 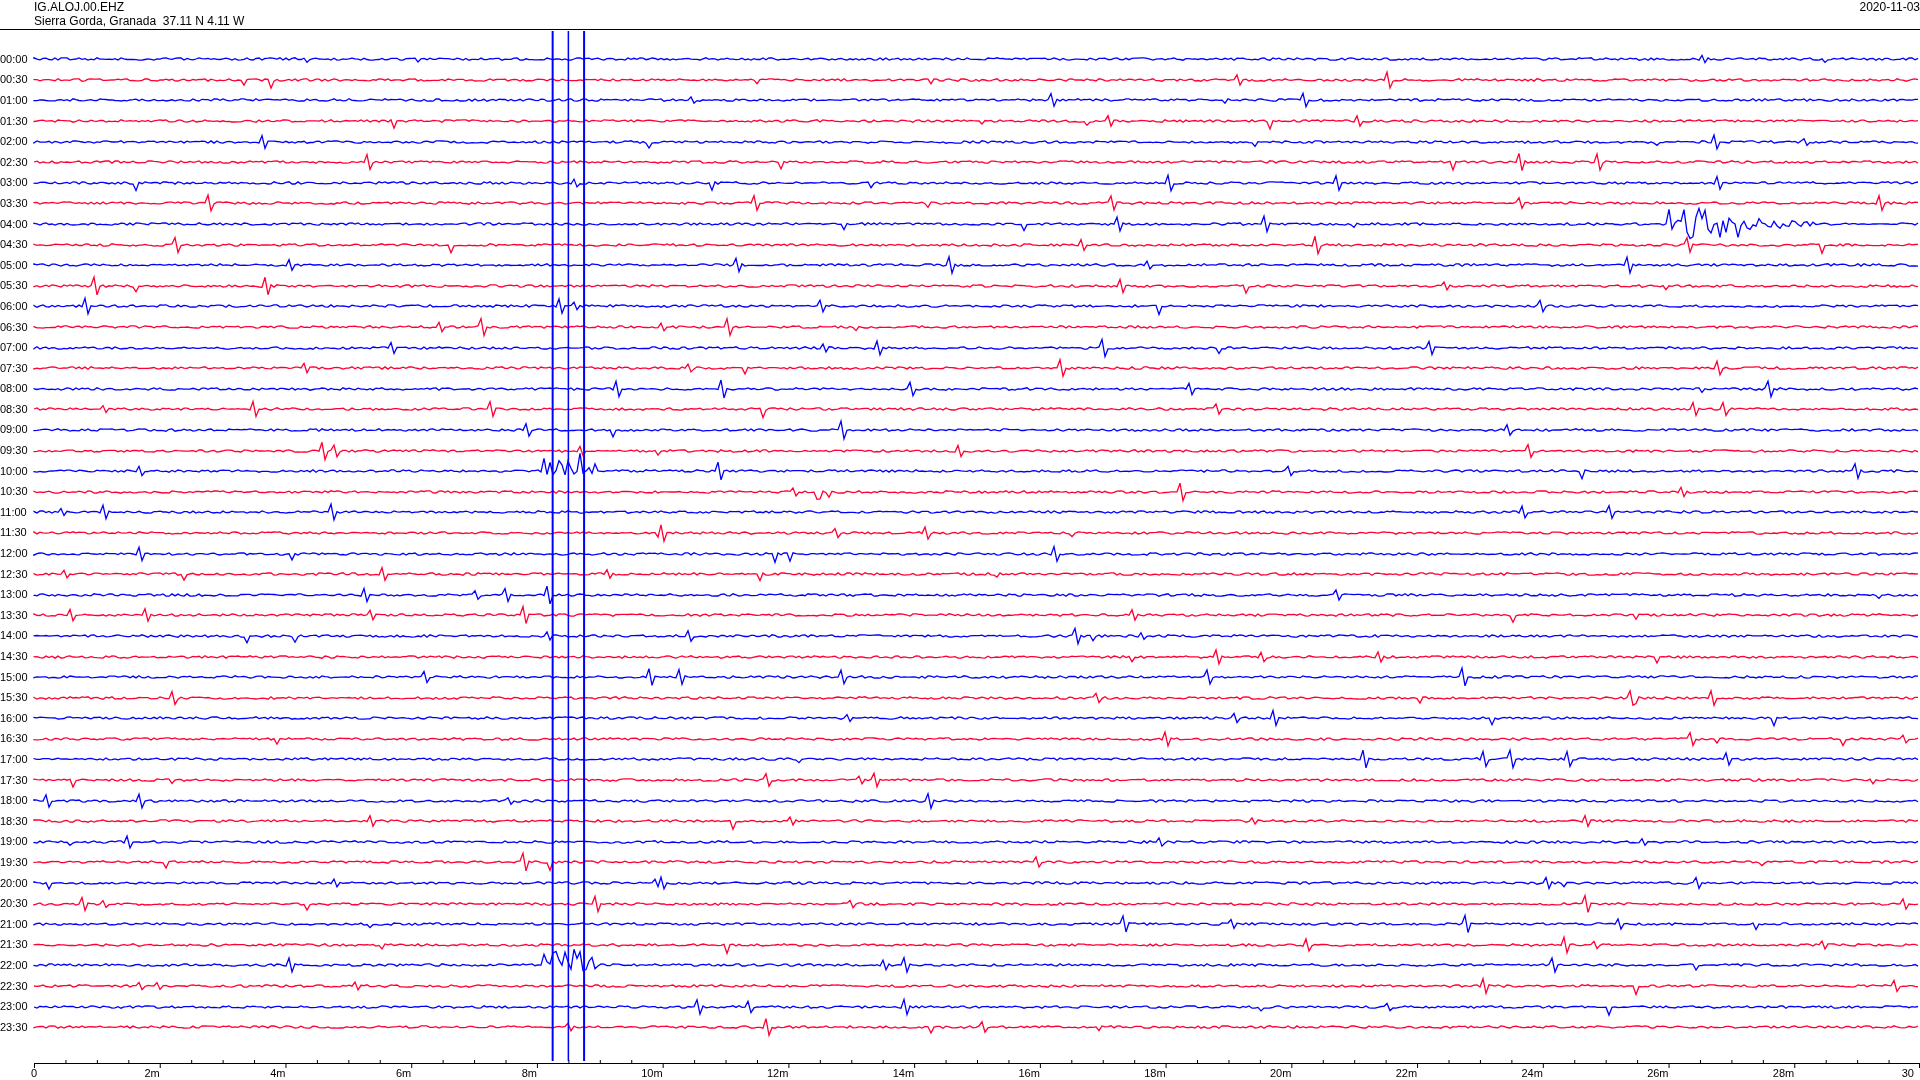 I want to click on axis-tick-label: 2m, so click(x=152, y=1073).